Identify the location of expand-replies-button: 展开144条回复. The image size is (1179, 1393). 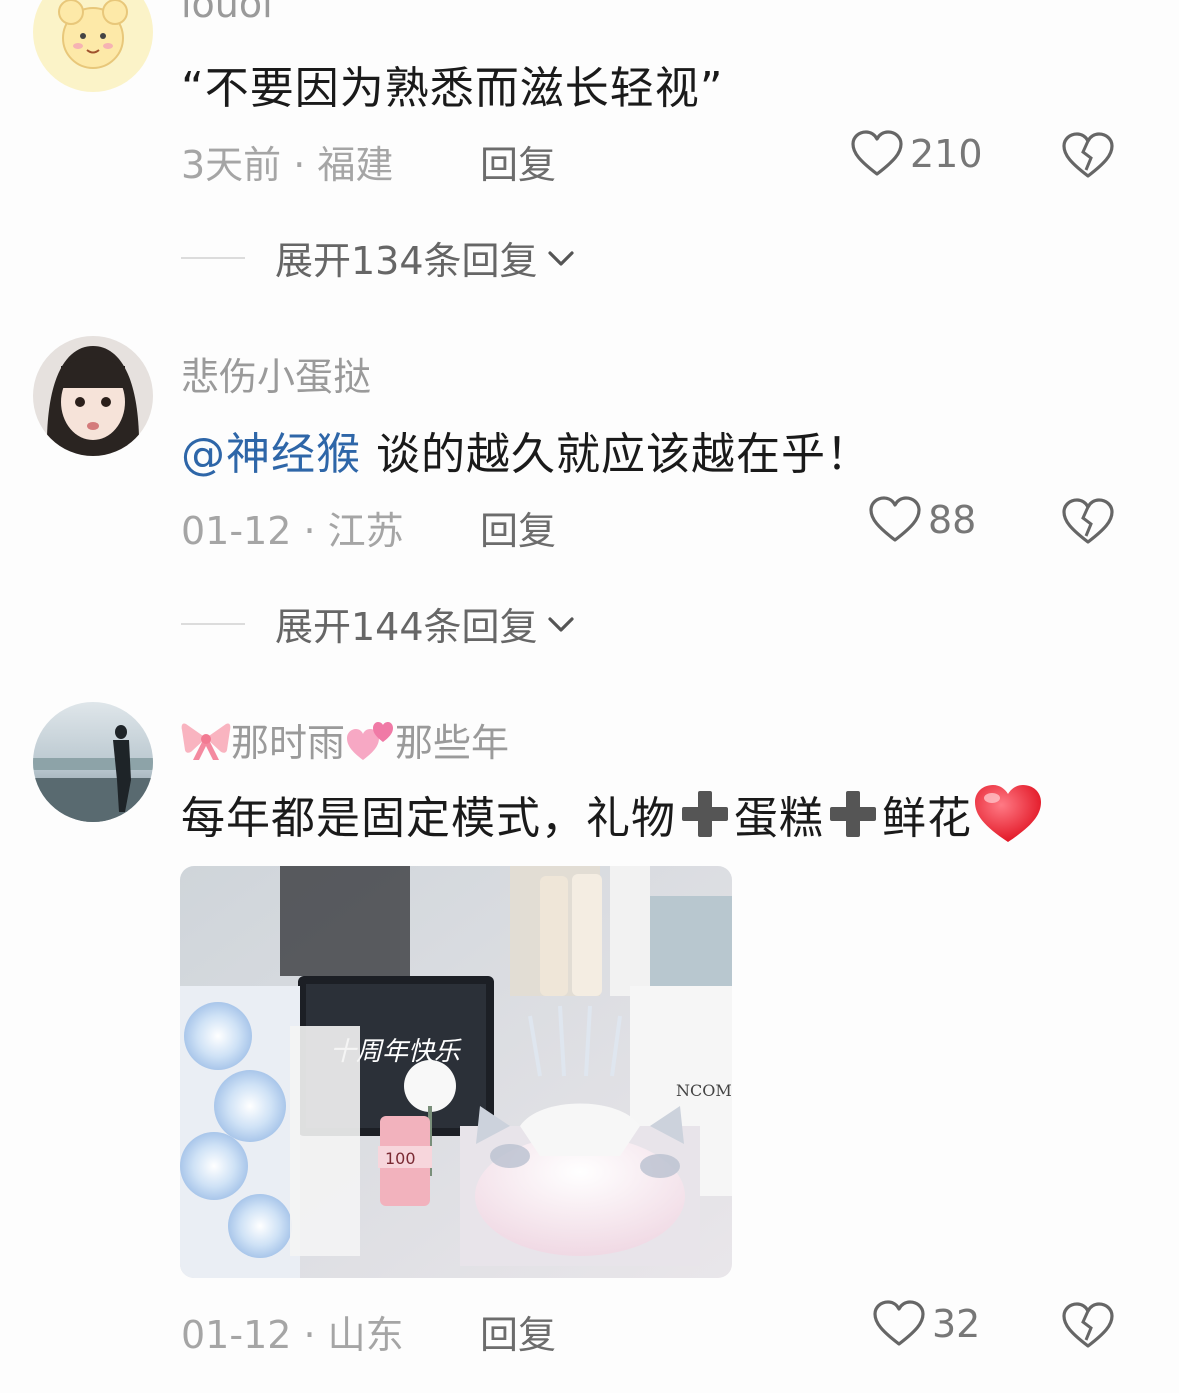
(379, 623).